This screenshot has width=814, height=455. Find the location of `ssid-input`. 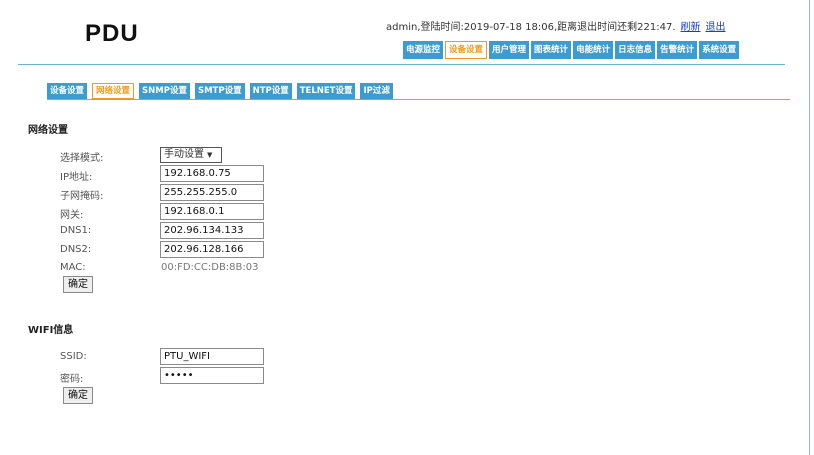

ssid-input is located at coordinates (212, 356).